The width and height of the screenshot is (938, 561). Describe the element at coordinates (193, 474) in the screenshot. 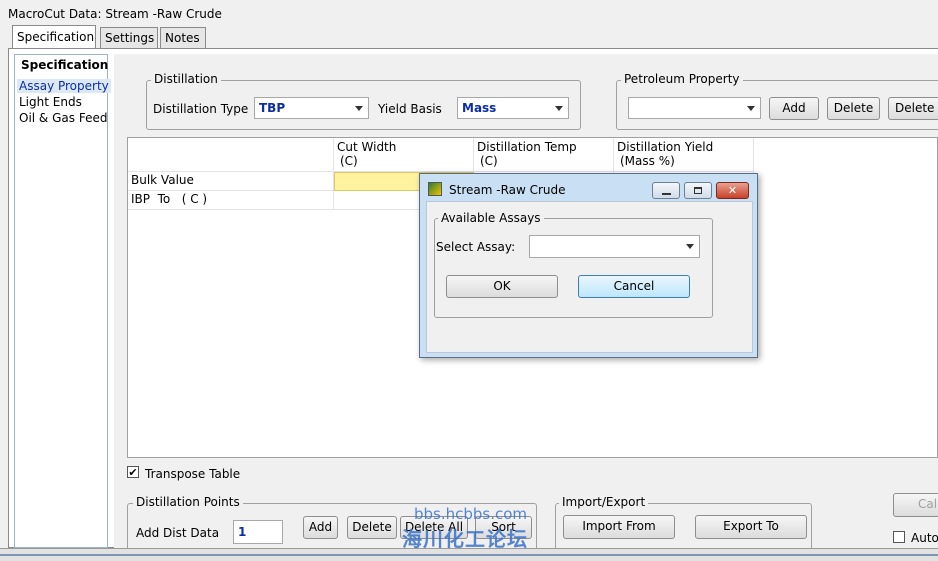

I see `transpose-table-label: Transpose Table` at that location.